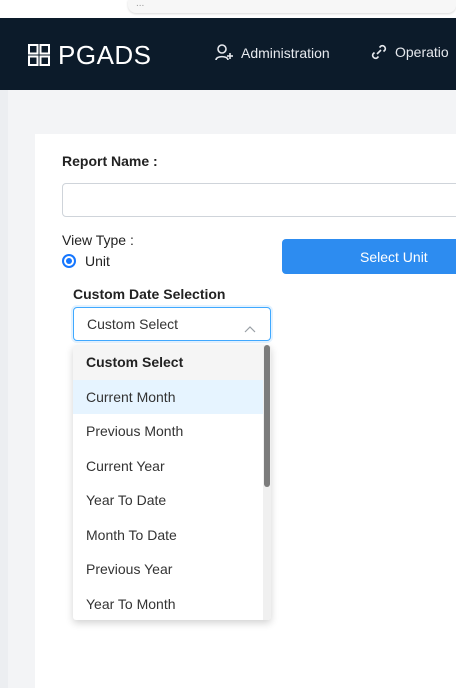 The height and width of the screenshot is (688, 456). What do you see at coordinates (133, 324) in the screenshot?
I see `custom-date-select-value: Custom Select` at bounding box center [133, 324].